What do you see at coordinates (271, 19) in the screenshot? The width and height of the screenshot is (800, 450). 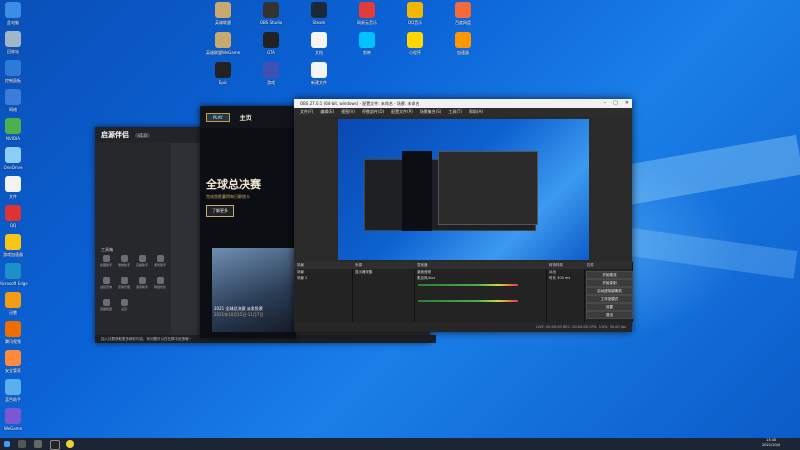 I see `desktop-icon: OBS Studio` at bounding box center [271, 19].